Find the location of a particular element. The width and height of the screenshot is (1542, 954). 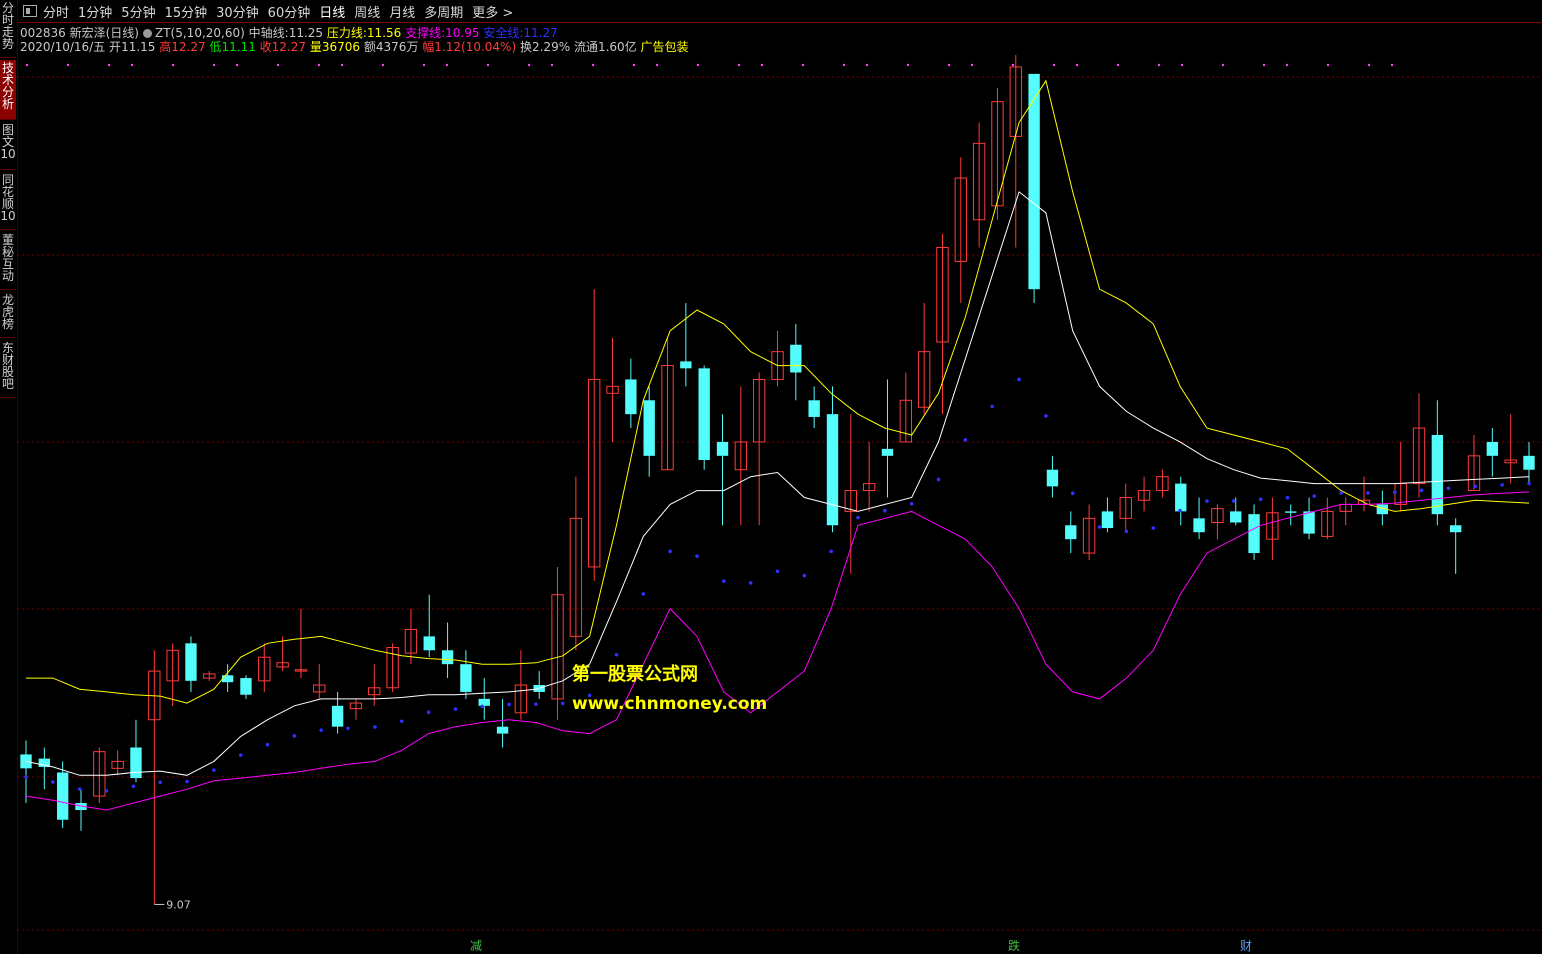

watermark-url: www.chnmoney.com is located at coordinates (670, 704).